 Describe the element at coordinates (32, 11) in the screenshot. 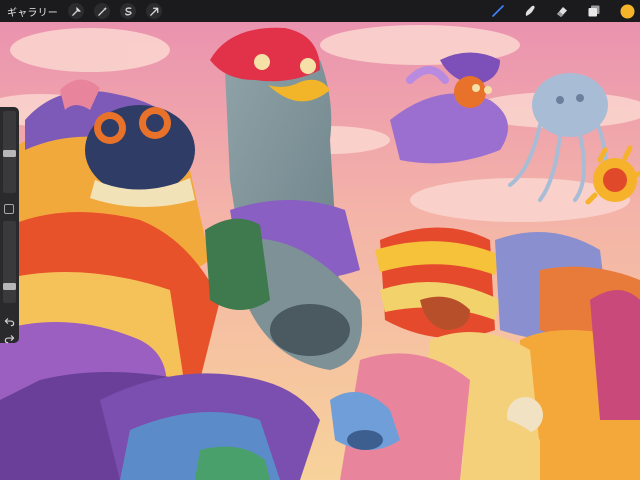

I see `gallery-button: ギャラリー` at that location.